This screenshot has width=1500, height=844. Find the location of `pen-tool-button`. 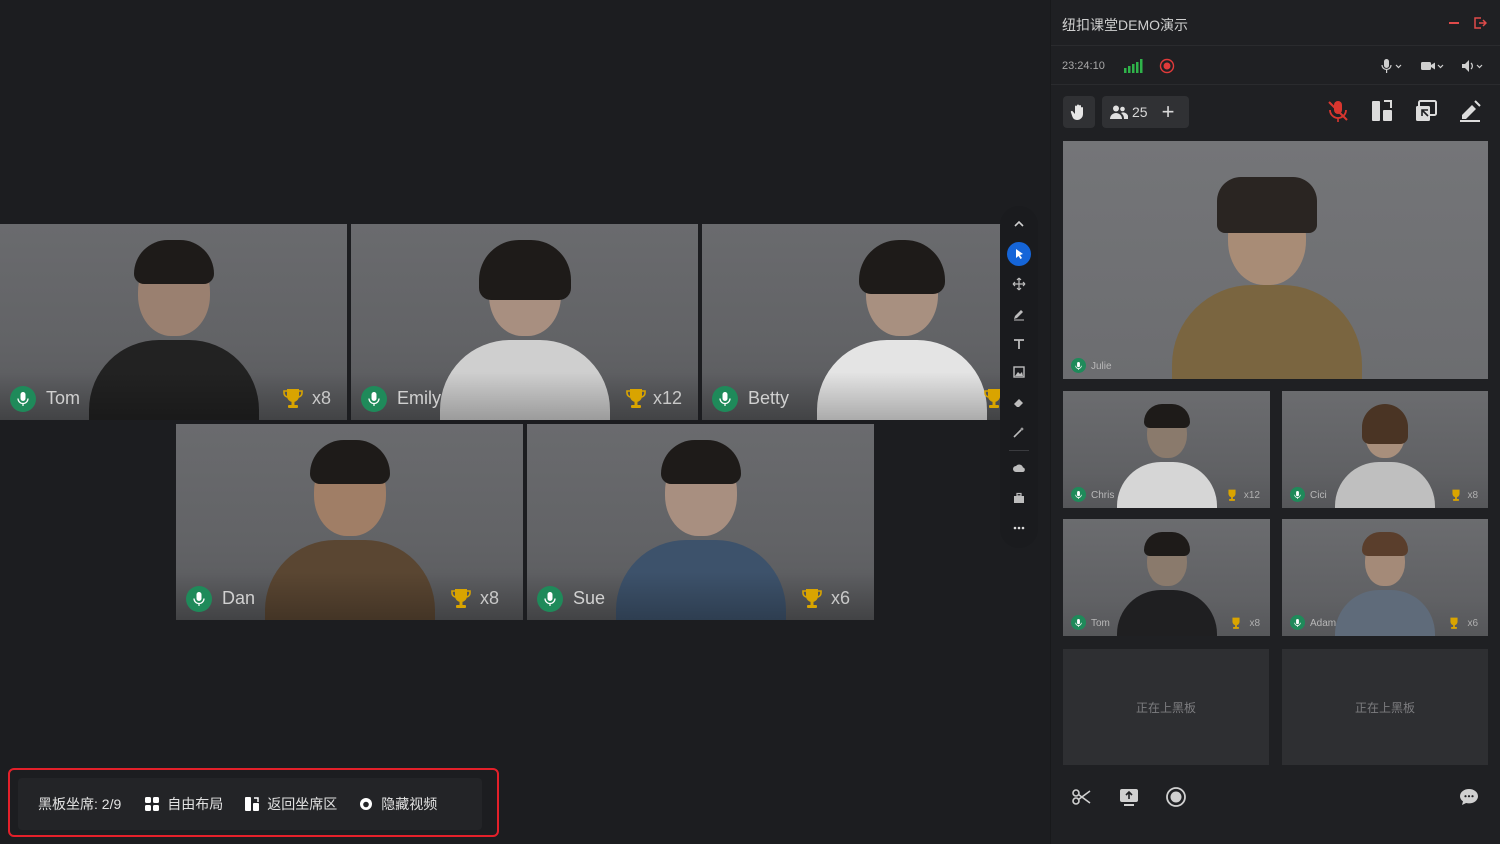

pen-tool-button is located at coordinates (1019, 314).